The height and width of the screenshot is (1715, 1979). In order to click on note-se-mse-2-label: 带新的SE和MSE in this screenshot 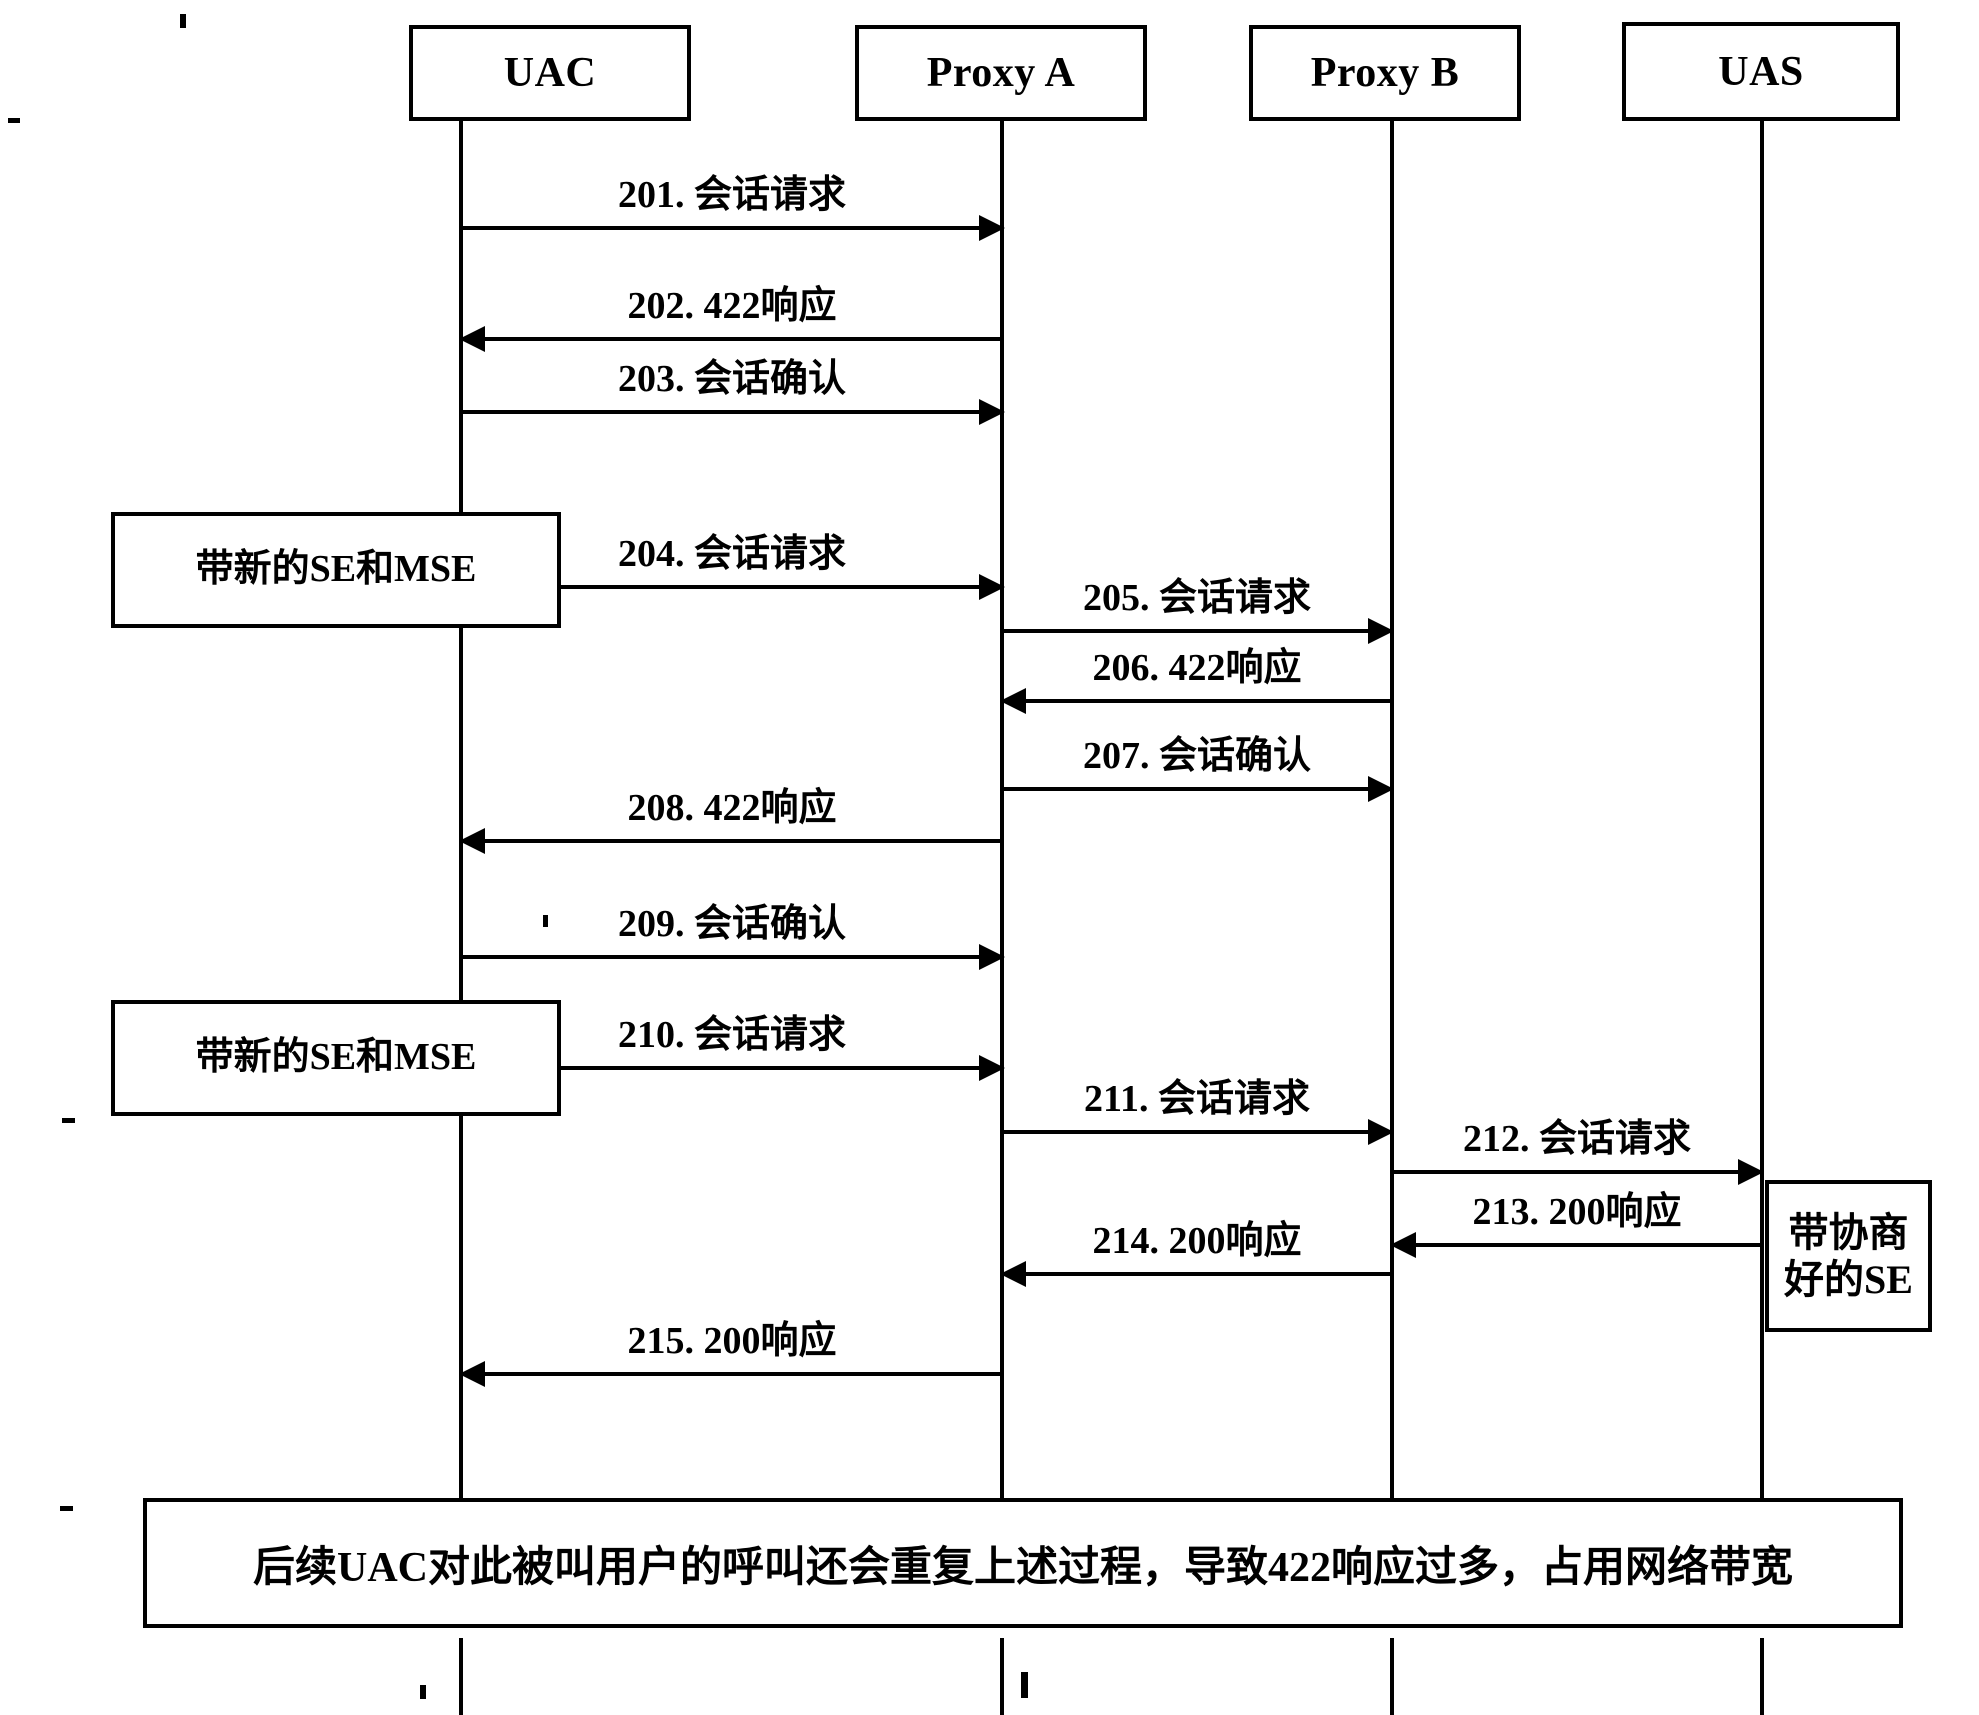, I will do `click(336, 1057)`.